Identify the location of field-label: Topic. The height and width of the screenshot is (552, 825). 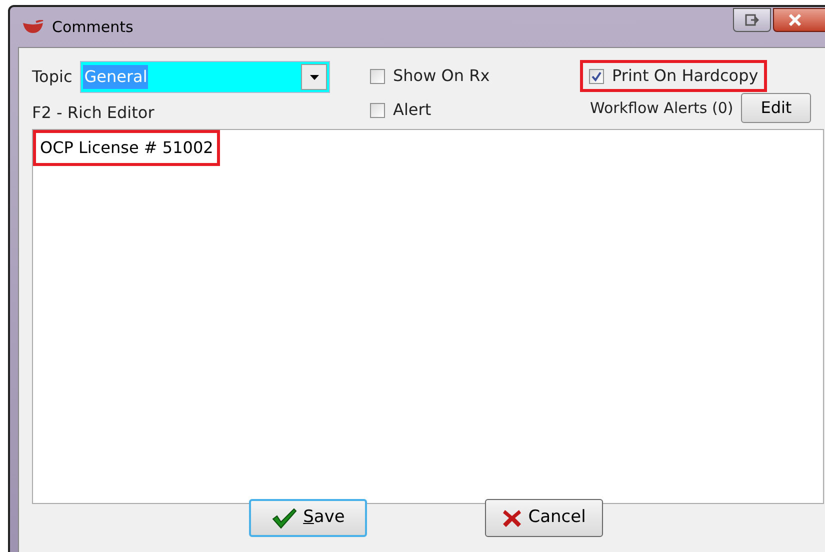
(52, 77).